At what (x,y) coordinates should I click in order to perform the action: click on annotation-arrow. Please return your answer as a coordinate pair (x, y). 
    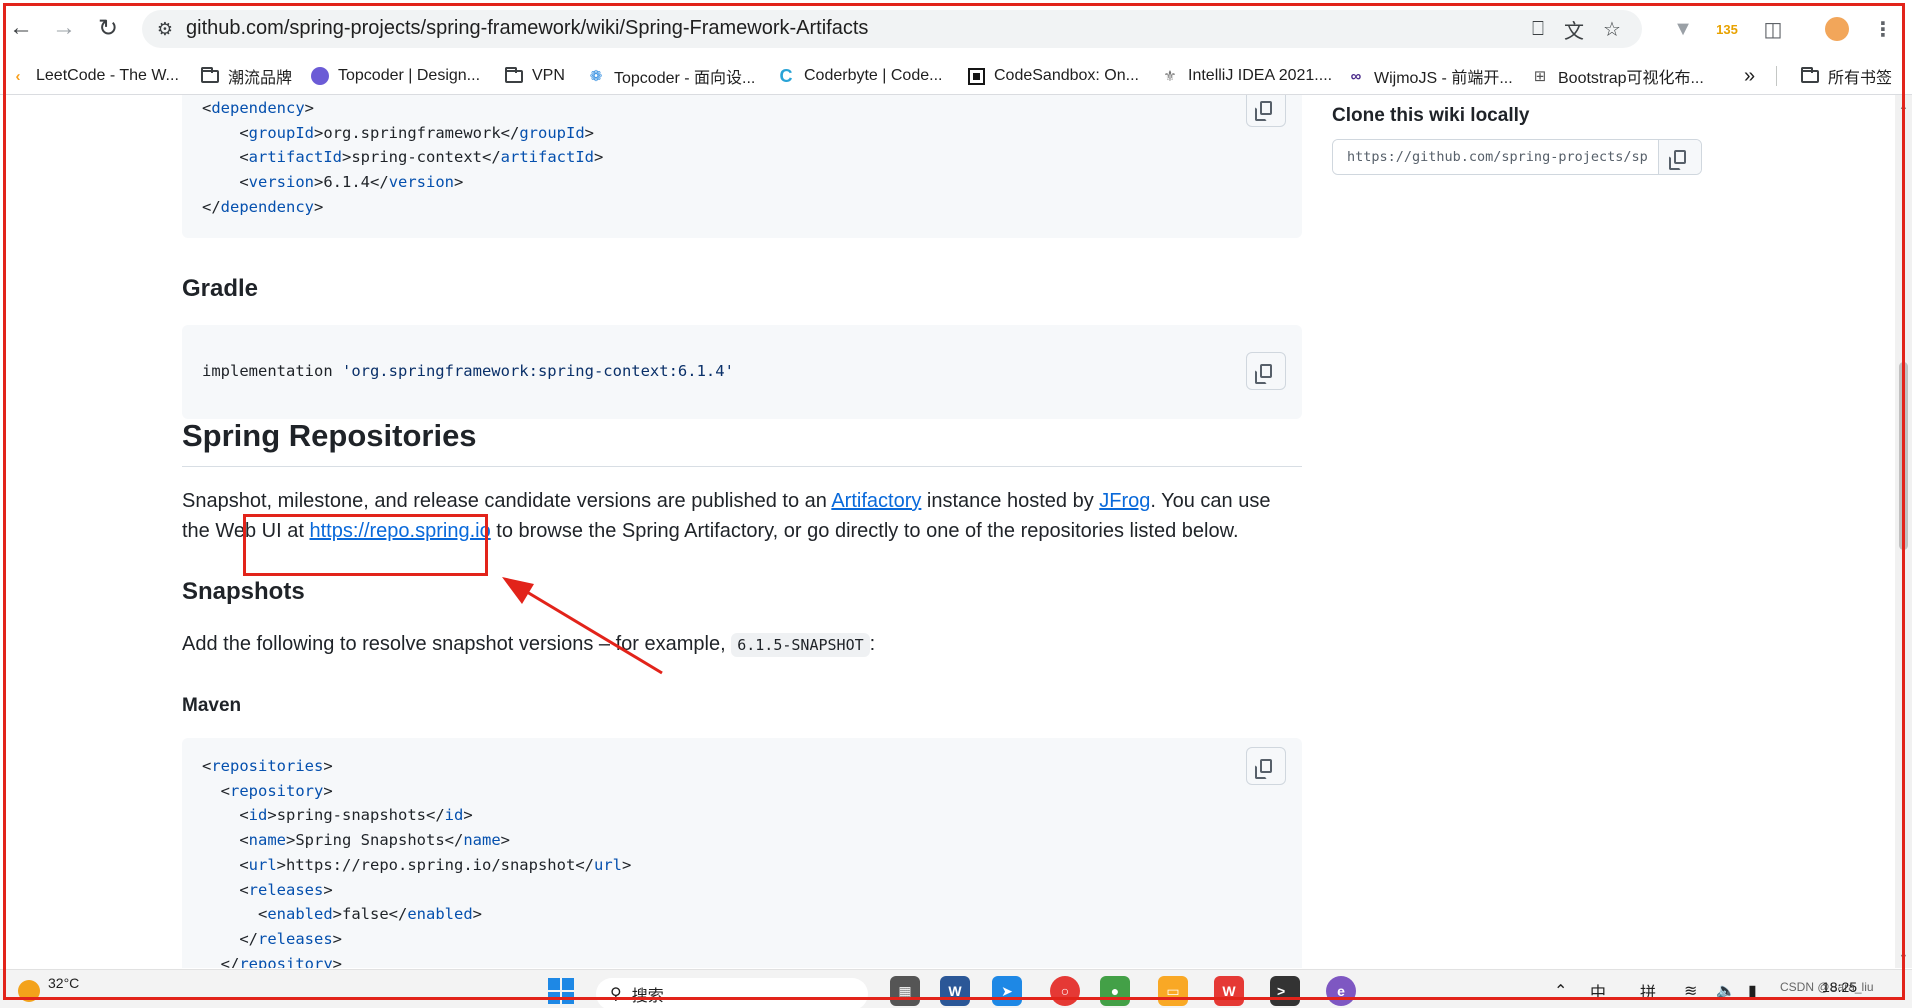
    Looking at the image, I should click on (582, 626).